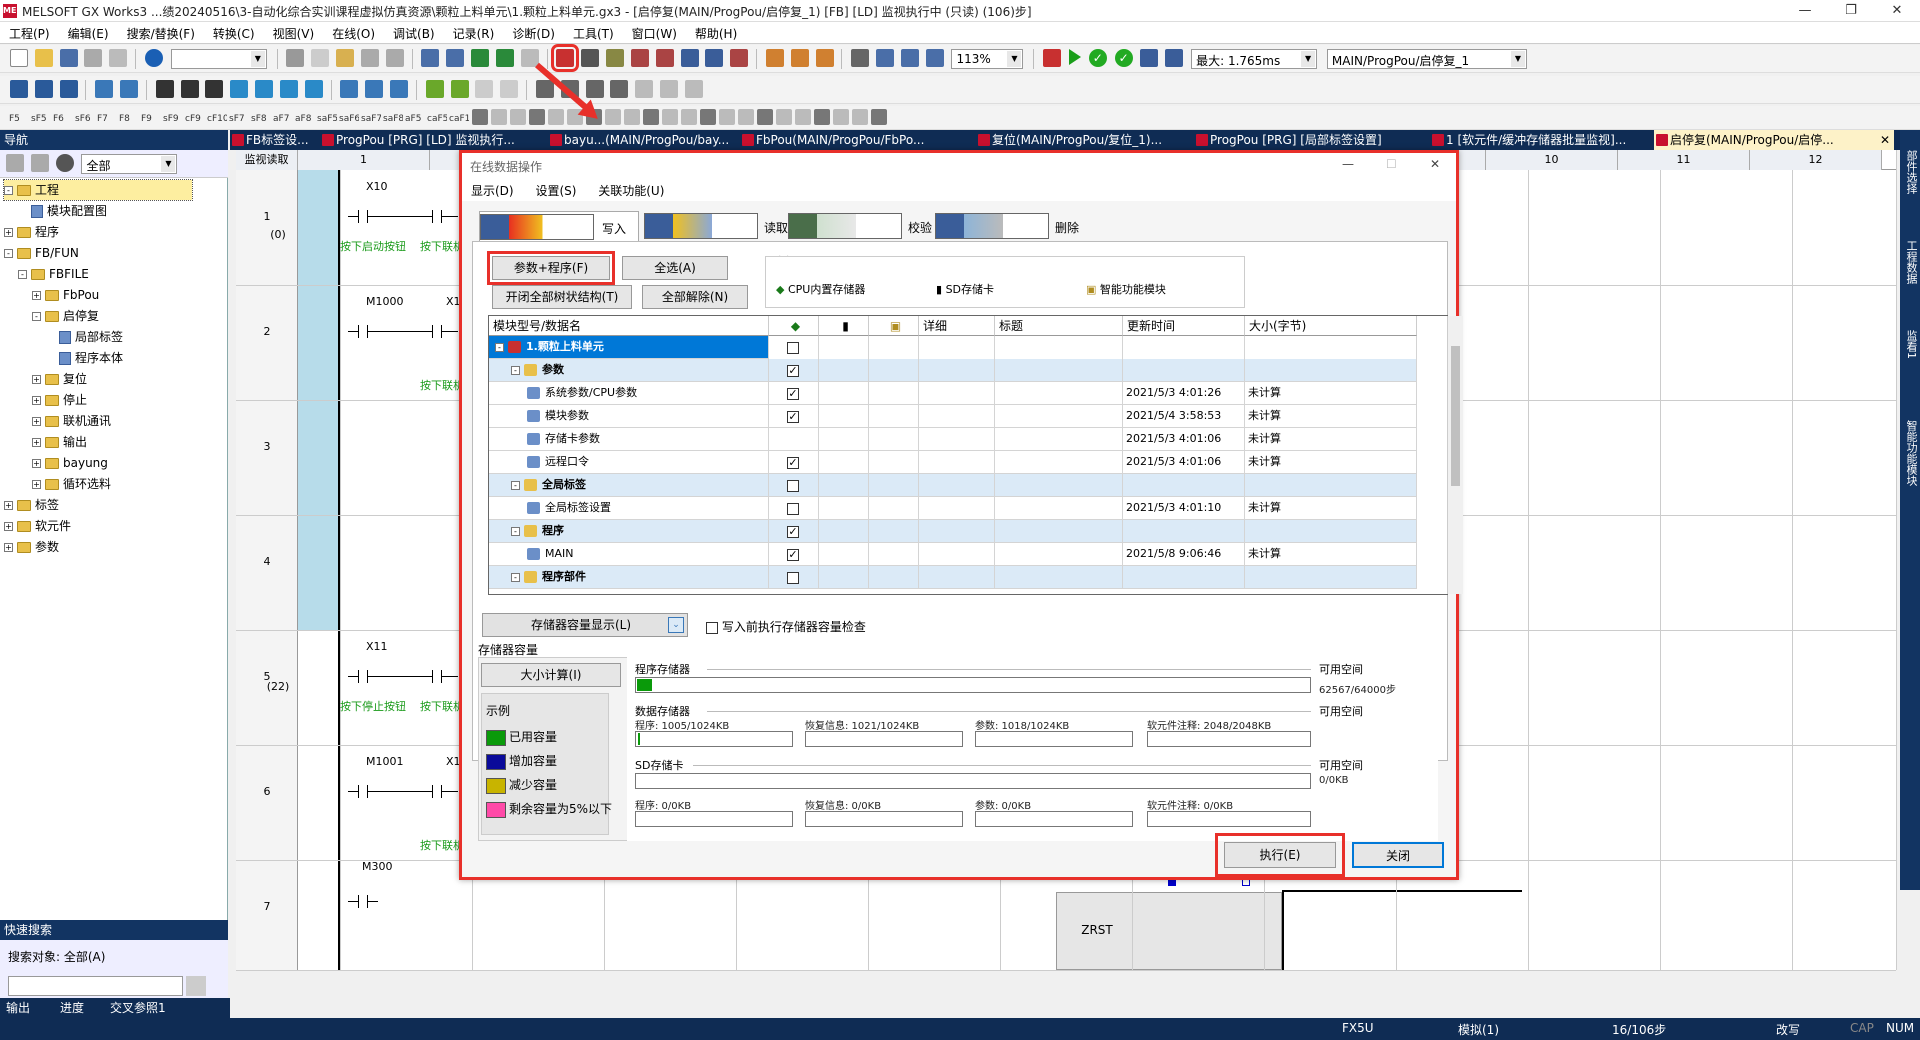  I want to click on menu-display: 显示(D), so click(492, 190).